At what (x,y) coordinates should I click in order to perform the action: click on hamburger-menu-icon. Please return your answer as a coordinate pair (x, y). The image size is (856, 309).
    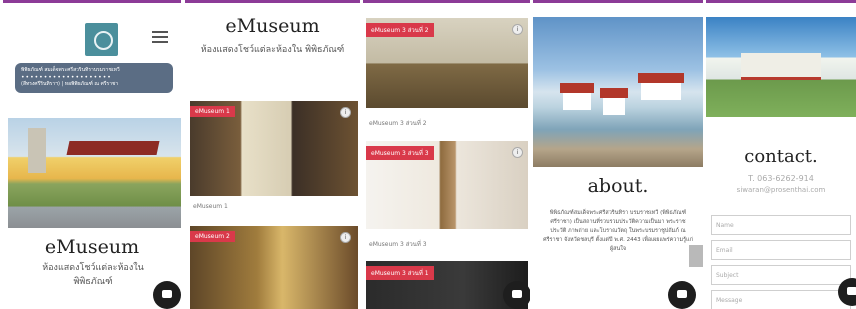
    Looking at the image, I should click on (160, 37).